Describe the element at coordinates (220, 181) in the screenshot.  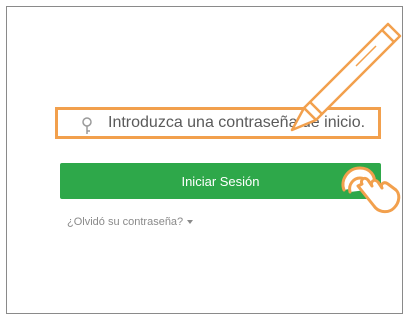
I see `signin-button: Iniciar Sesión` at that location.